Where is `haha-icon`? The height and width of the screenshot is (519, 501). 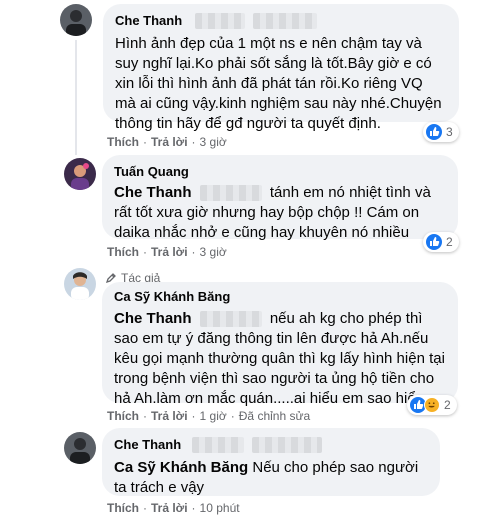 haha-icon is located at coordinates (432, 405).